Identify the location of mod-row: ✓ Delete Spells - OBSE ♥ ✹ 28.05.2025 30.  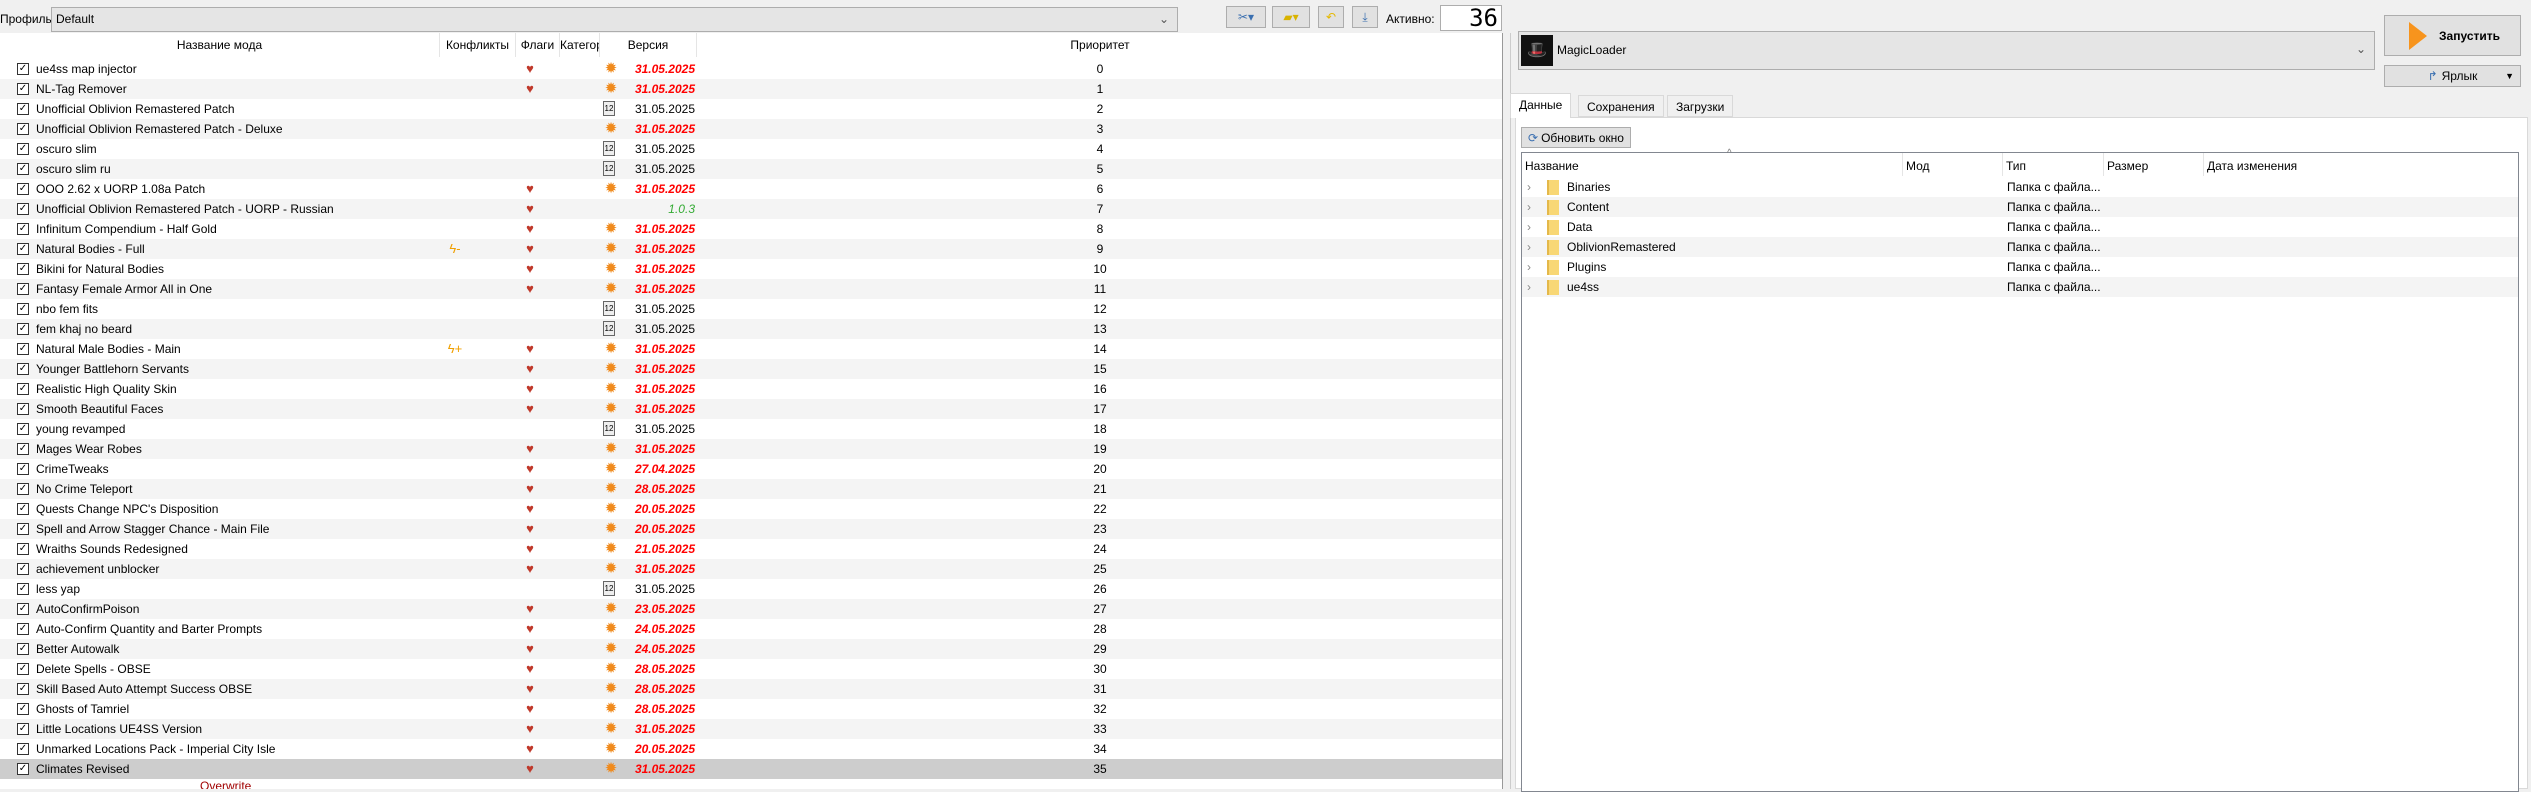
(751, 669).